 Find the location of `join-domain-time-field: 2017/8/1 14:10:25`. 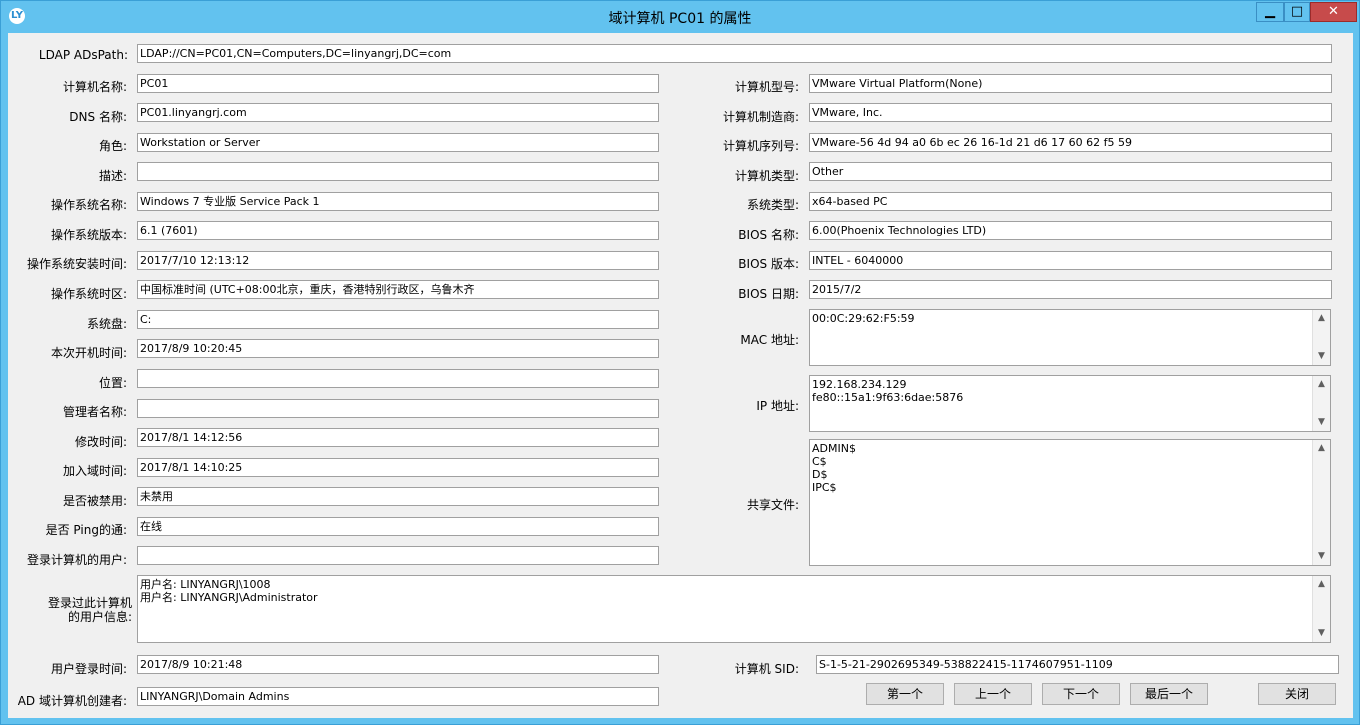

join-domain-time-field: 2017/8/1 14:10:25 is located at coordinates (398, 467).